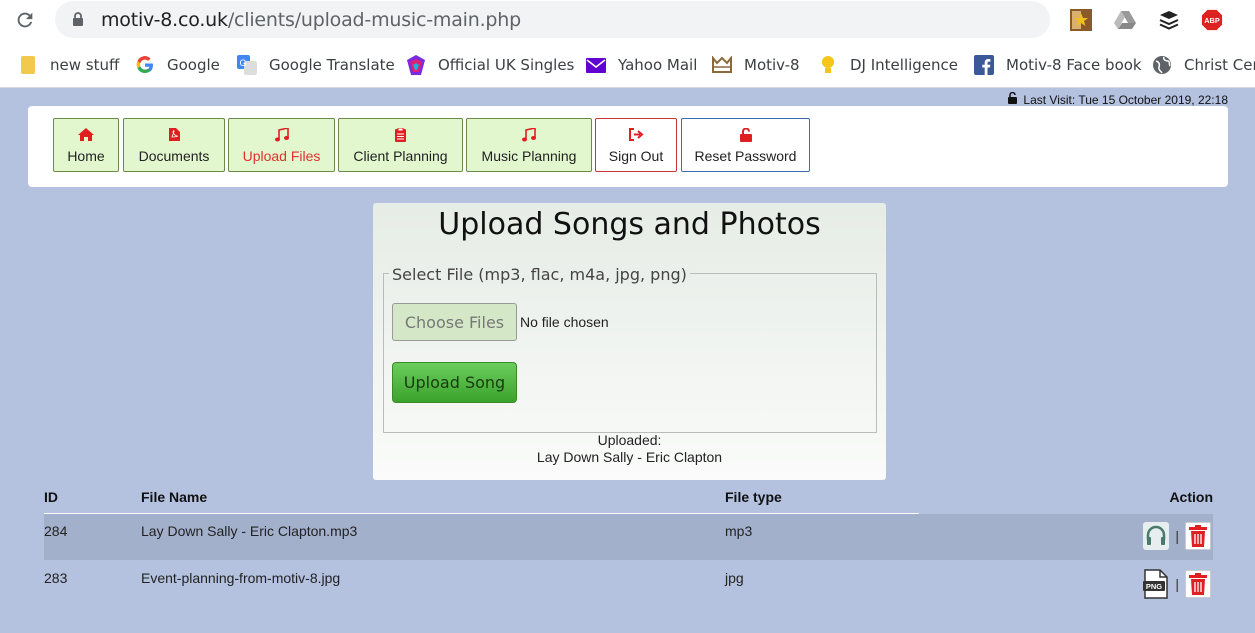 Image resolution: width=1255 pixels, height=633 pixels. Describe the element at coordinates (56, 531) in the screenshot. I see `cell-id: 284` at that location.